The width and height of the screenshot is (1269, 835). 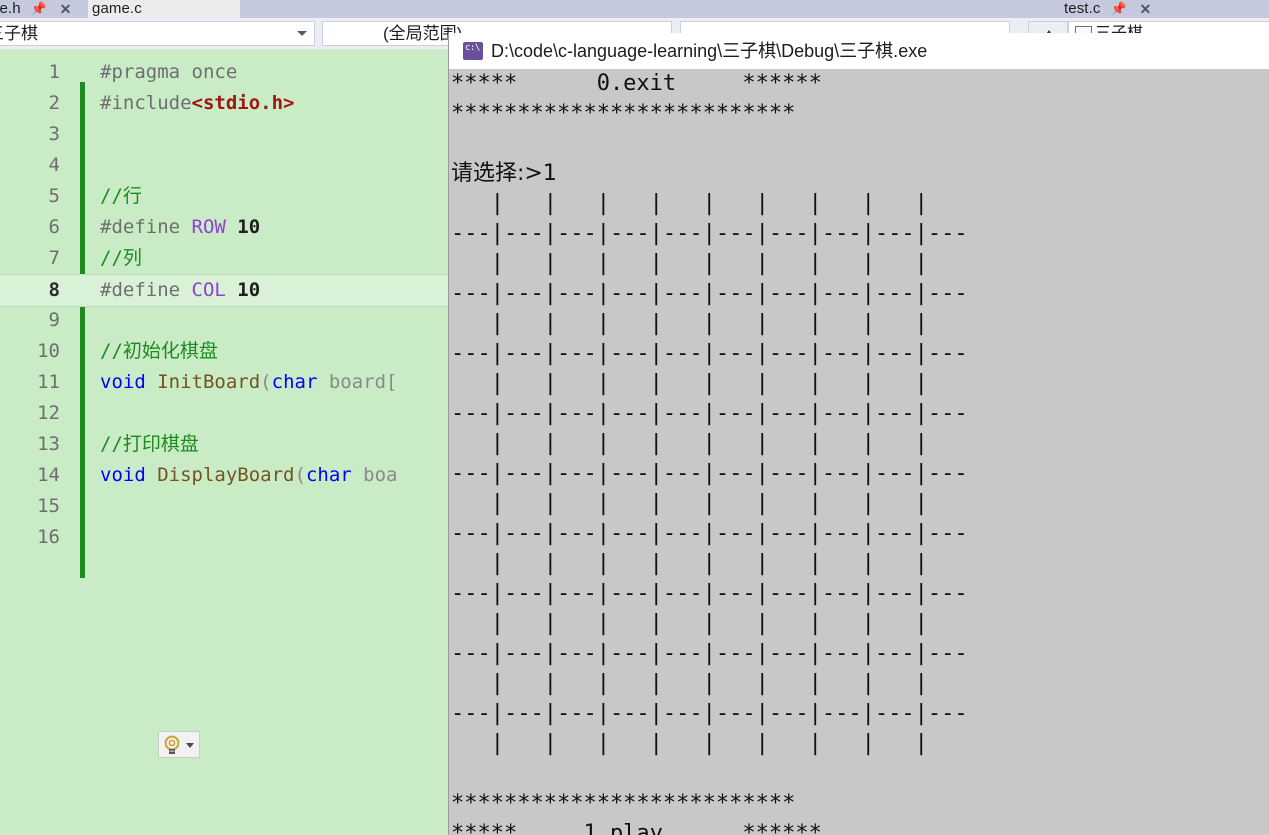 I want to click on line-number: 6, so click(x=54, y=227).